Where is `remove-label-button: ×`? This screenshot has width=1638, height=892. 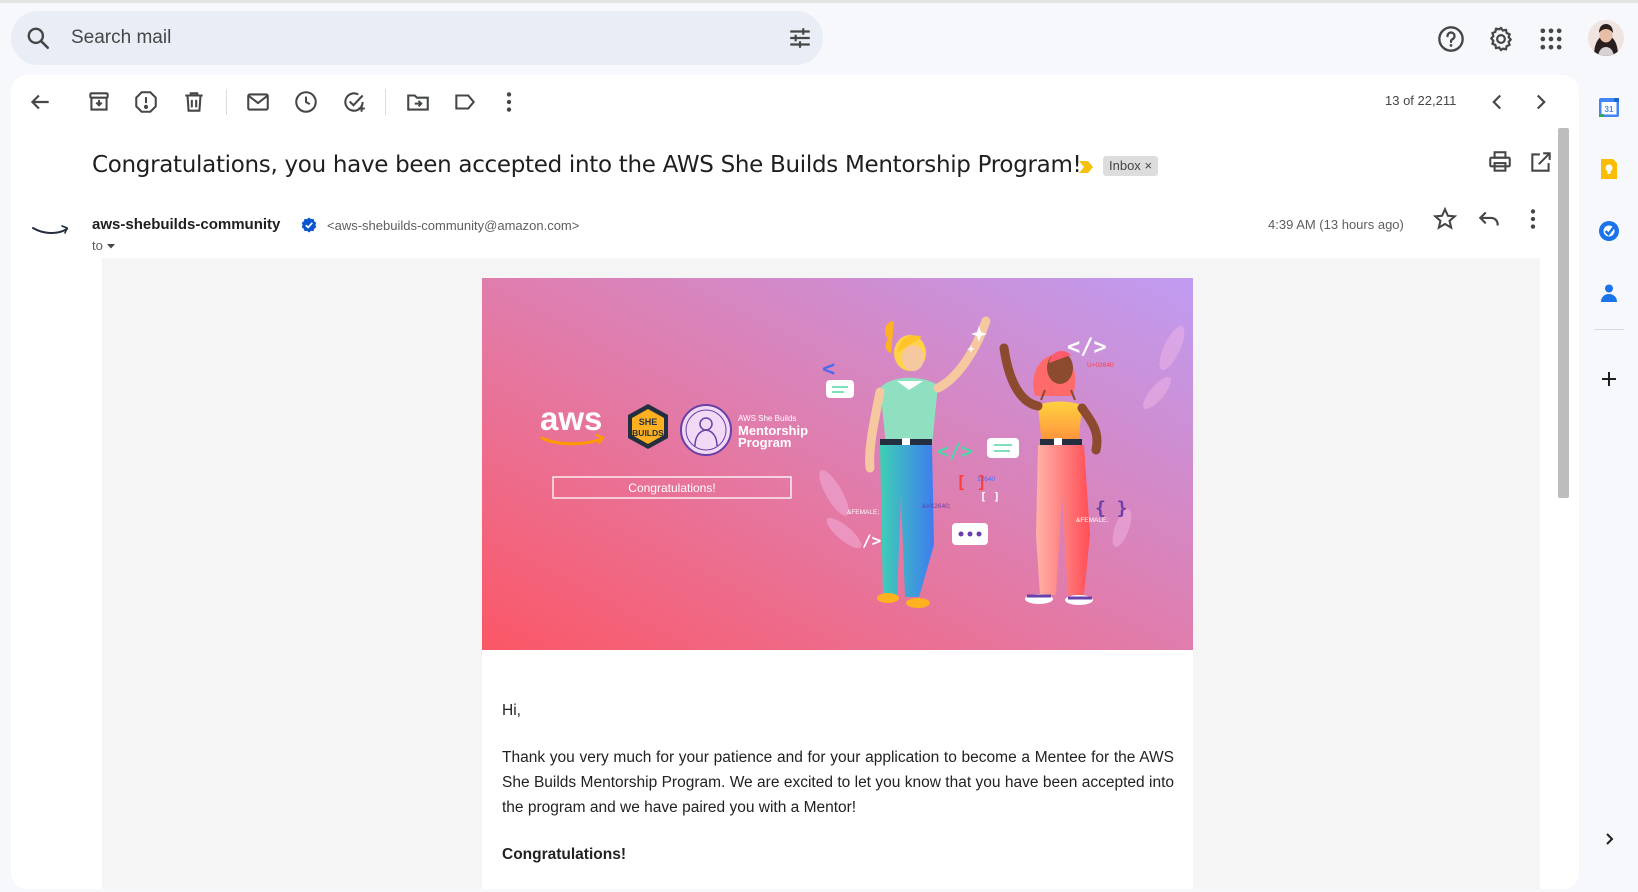
remove-label-button: × is located at coordinates (1148, 165).